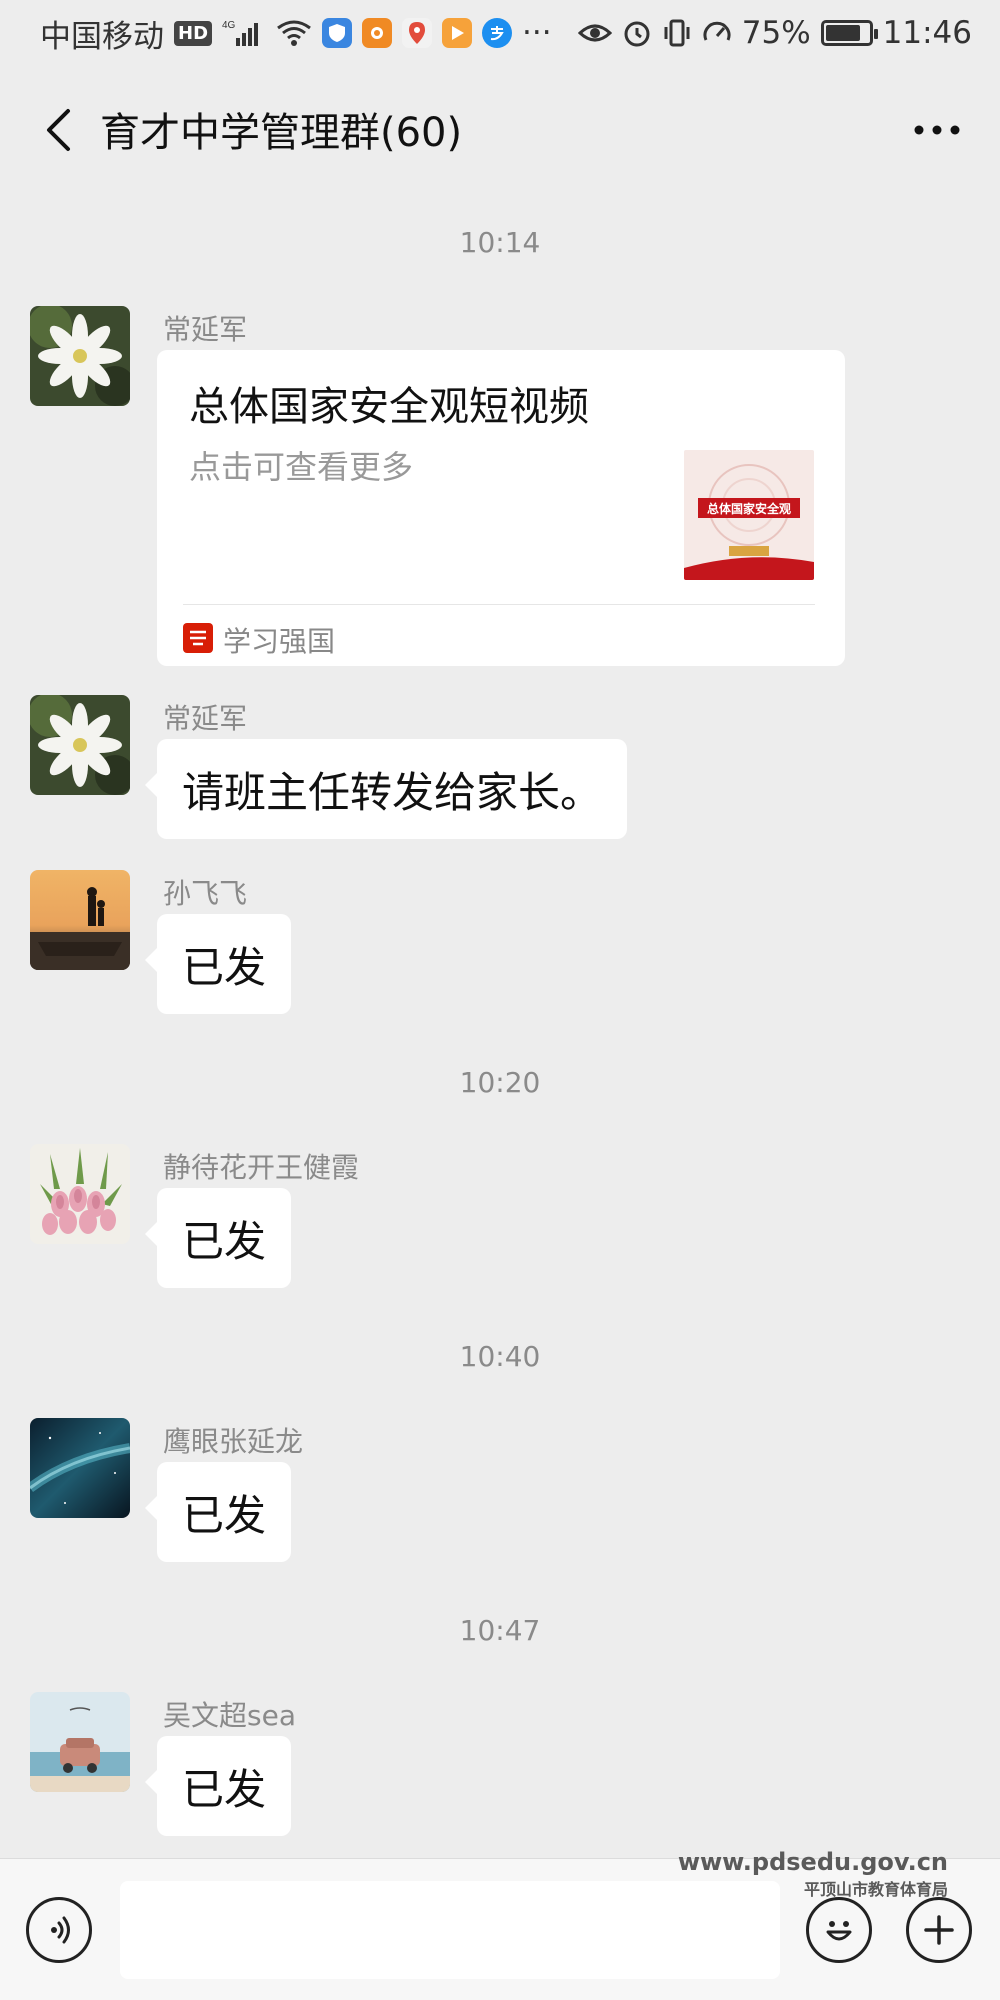 This screenshot has height=2000, width=1000. What do you see at coordinates (377, 33) in the screenshot?
I see `camera-app-icon` at bounding box center [377, 33].